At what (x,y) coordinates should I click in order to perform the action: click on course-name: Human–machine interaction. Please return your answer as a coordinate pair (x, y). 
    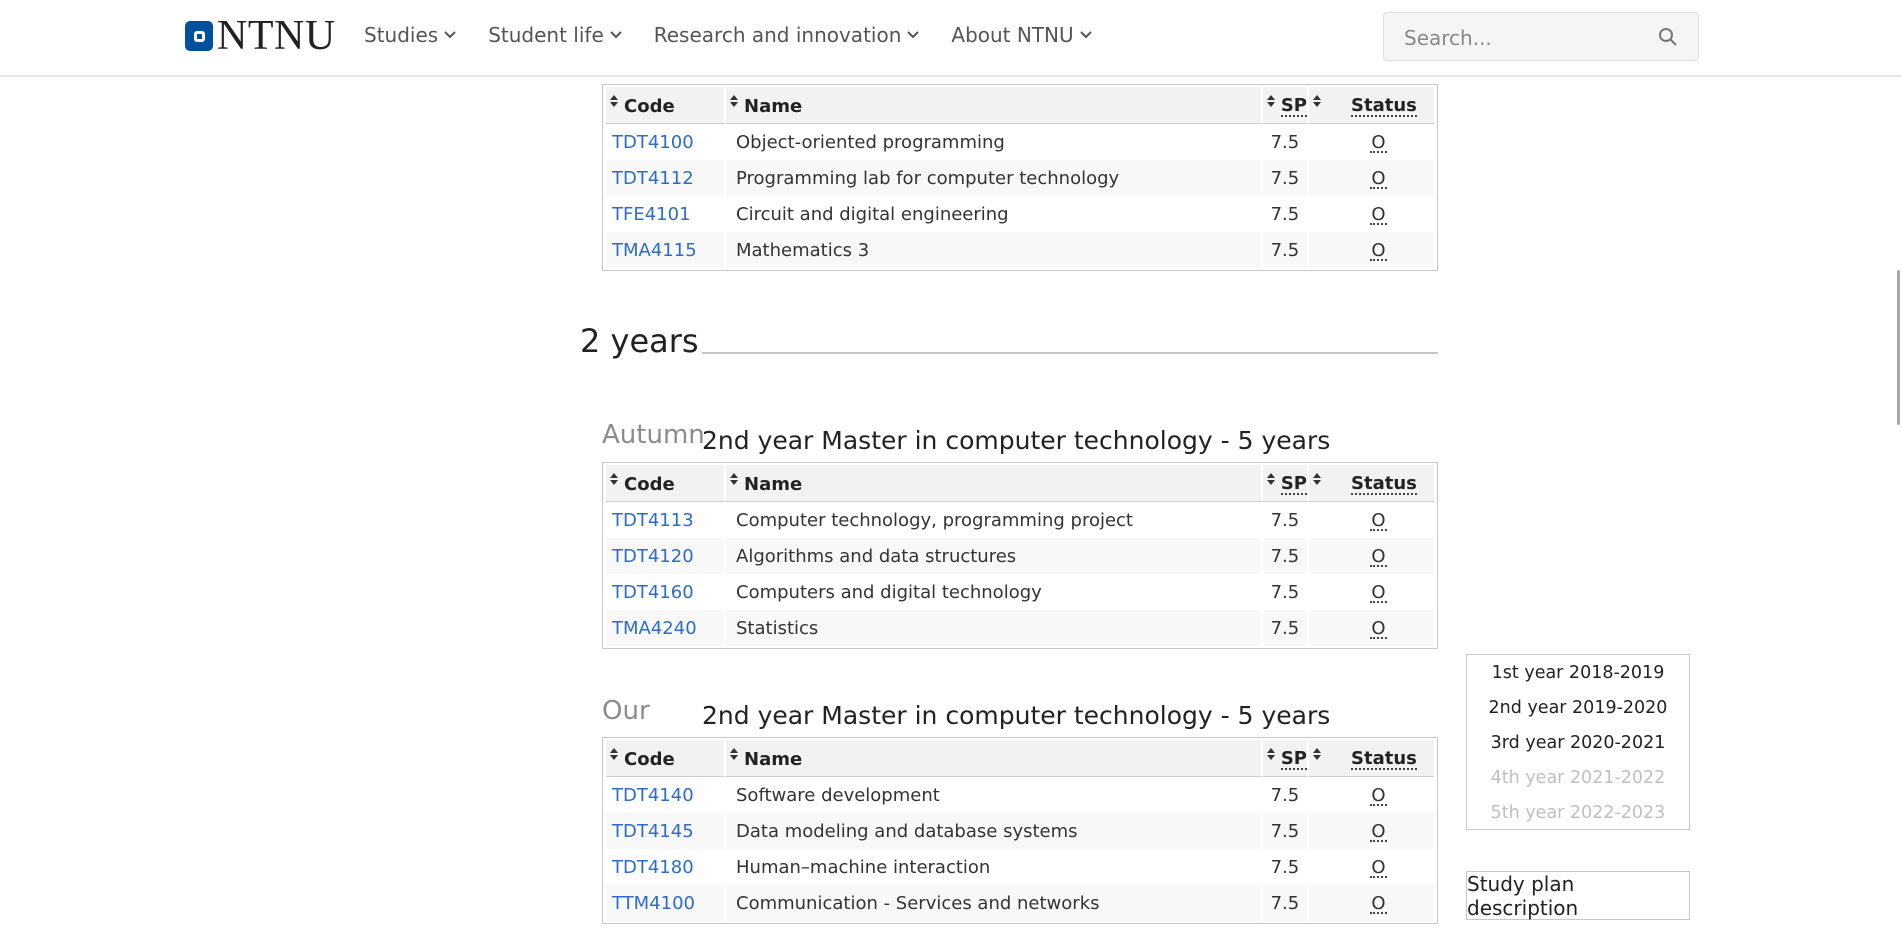
    Looking at the image, I should click on (994, 867).